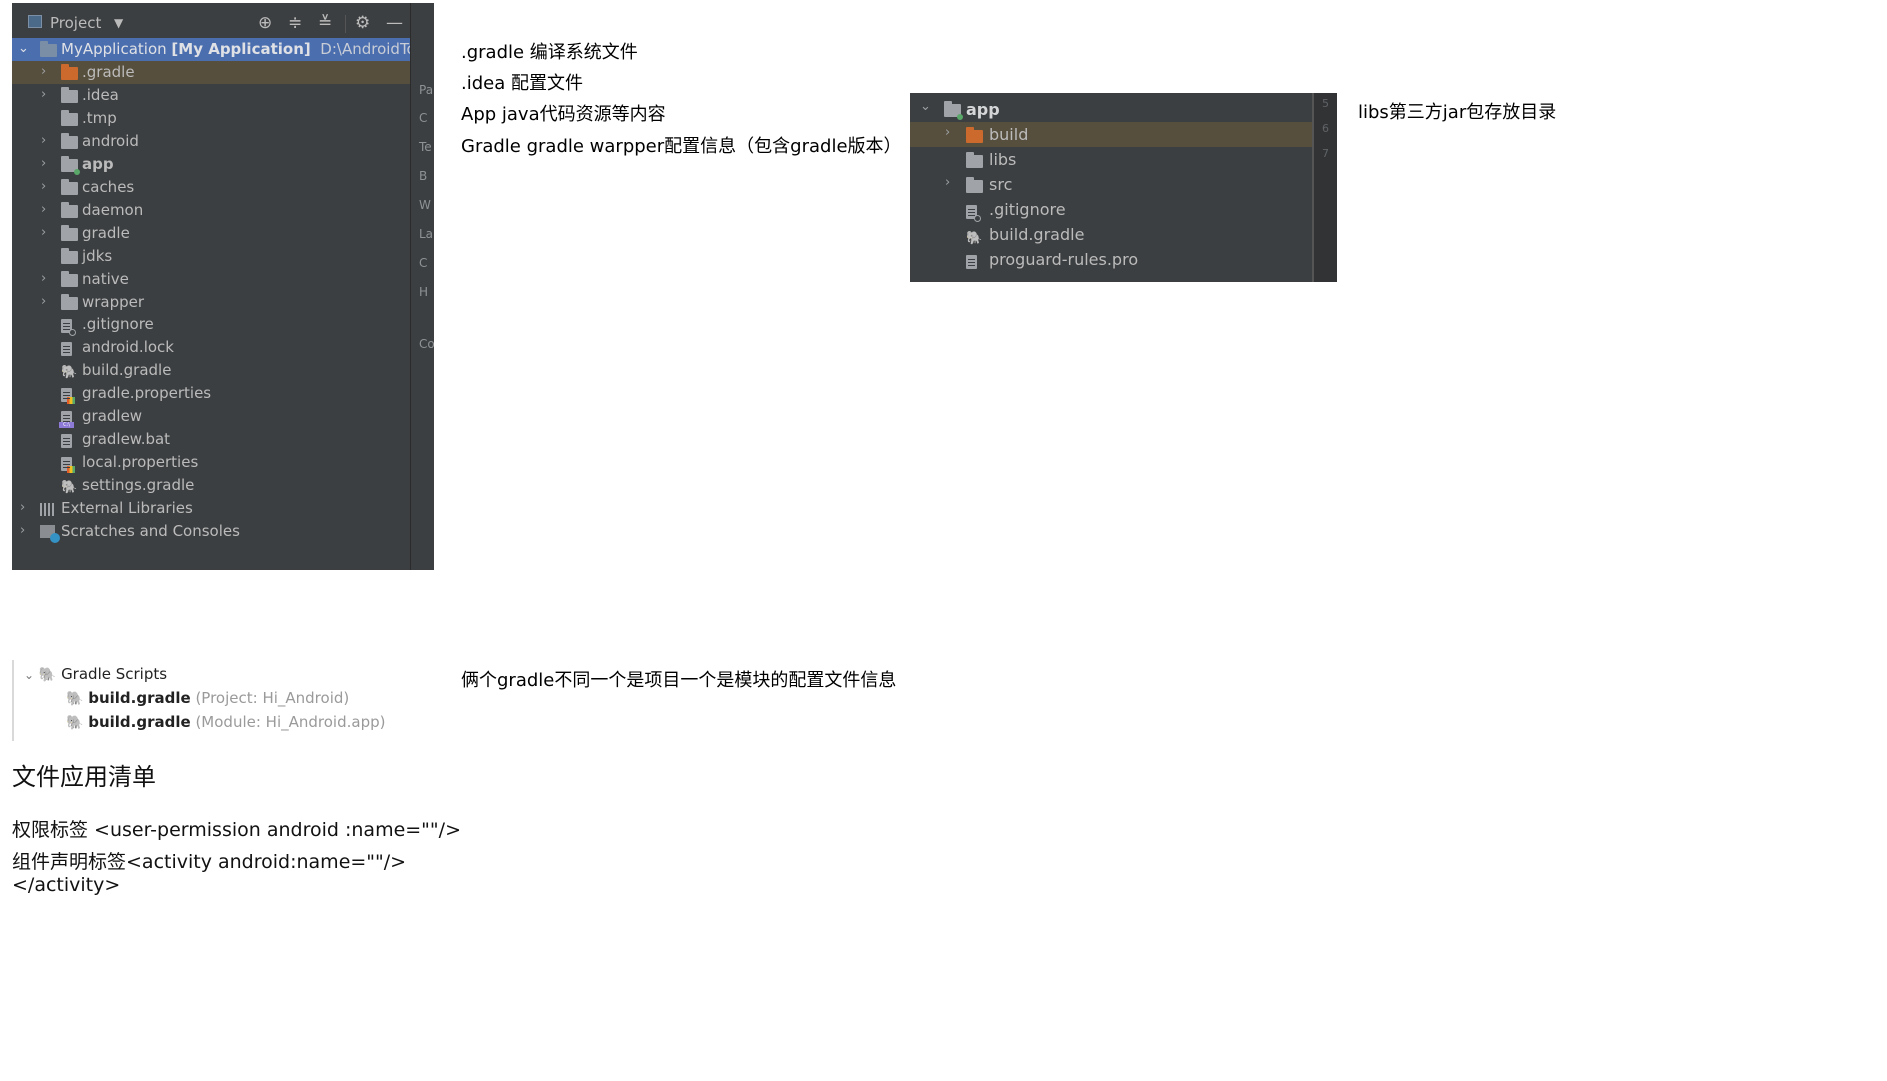 This screenshot has height=1081, width=1887. What do you see at coordinates (295, 23) in the screenshot?
I see `expand-all-icon: ≑` at bounding box center [295, 23].